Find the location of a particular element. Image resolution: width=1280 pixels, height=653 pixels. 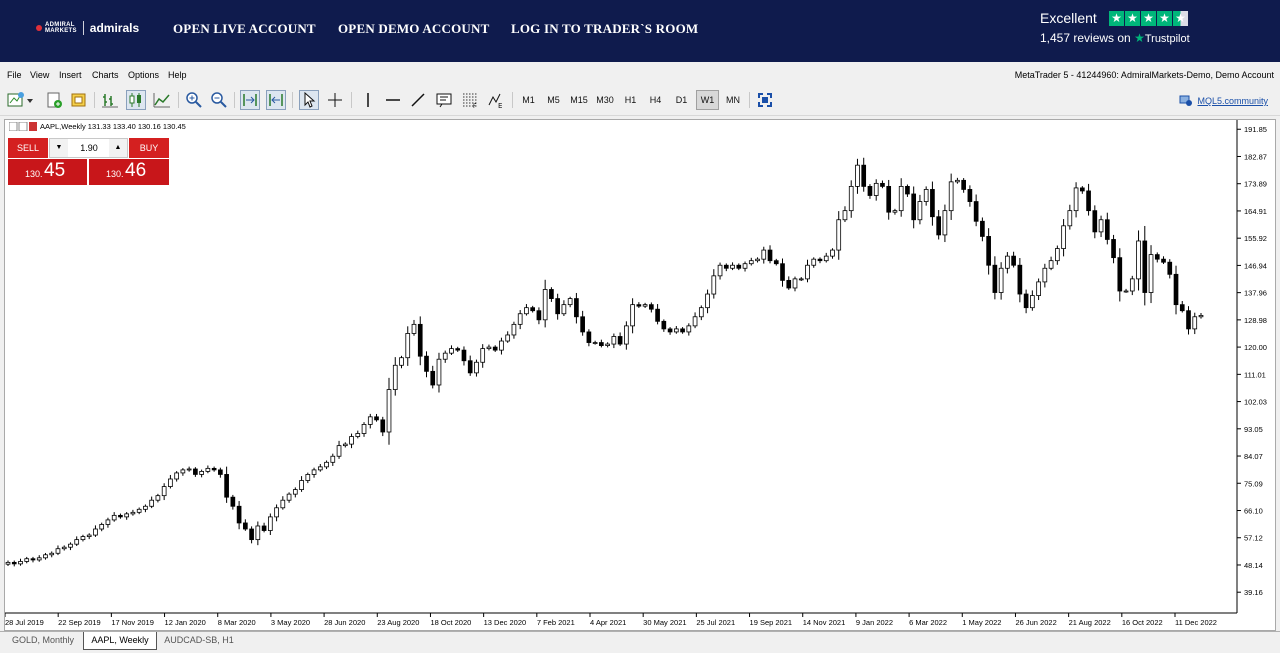

x-tick-label: 25 Jul 2021 is located at coordinates (715, 622).